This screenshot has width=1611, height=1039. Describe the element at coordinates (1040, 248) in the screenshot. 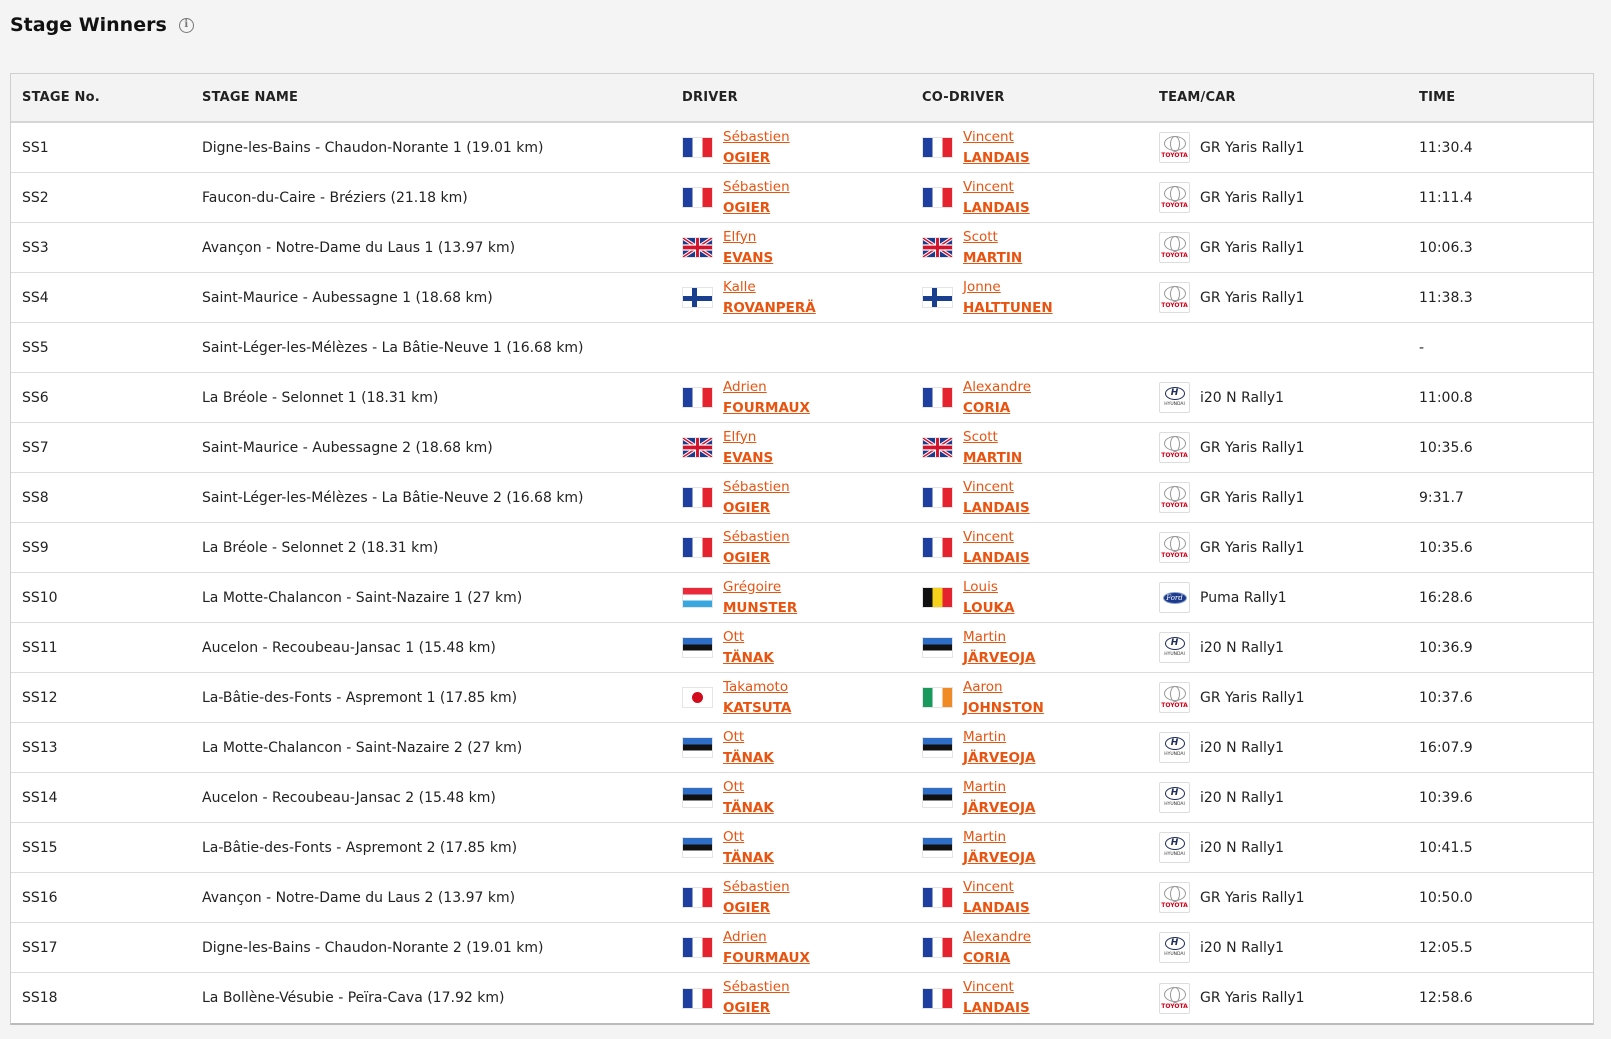

I see `codriver-cell: Scott MARTIN` at that location.